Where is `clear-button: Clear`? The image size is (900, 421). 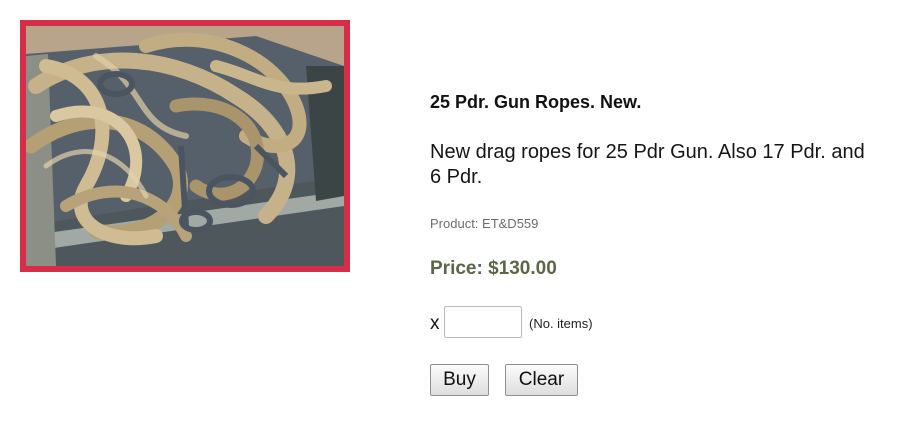
clear-button: Clear is located at coordinates (541, 380).